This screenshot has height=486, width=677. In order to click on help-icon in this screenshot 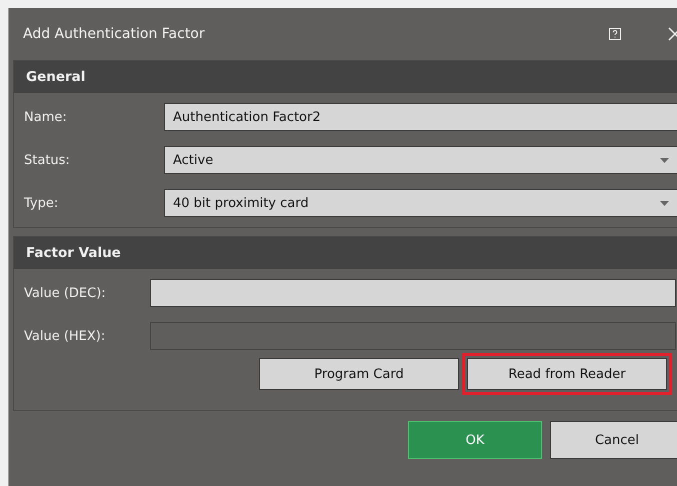, I will do `click(615, 34)`.